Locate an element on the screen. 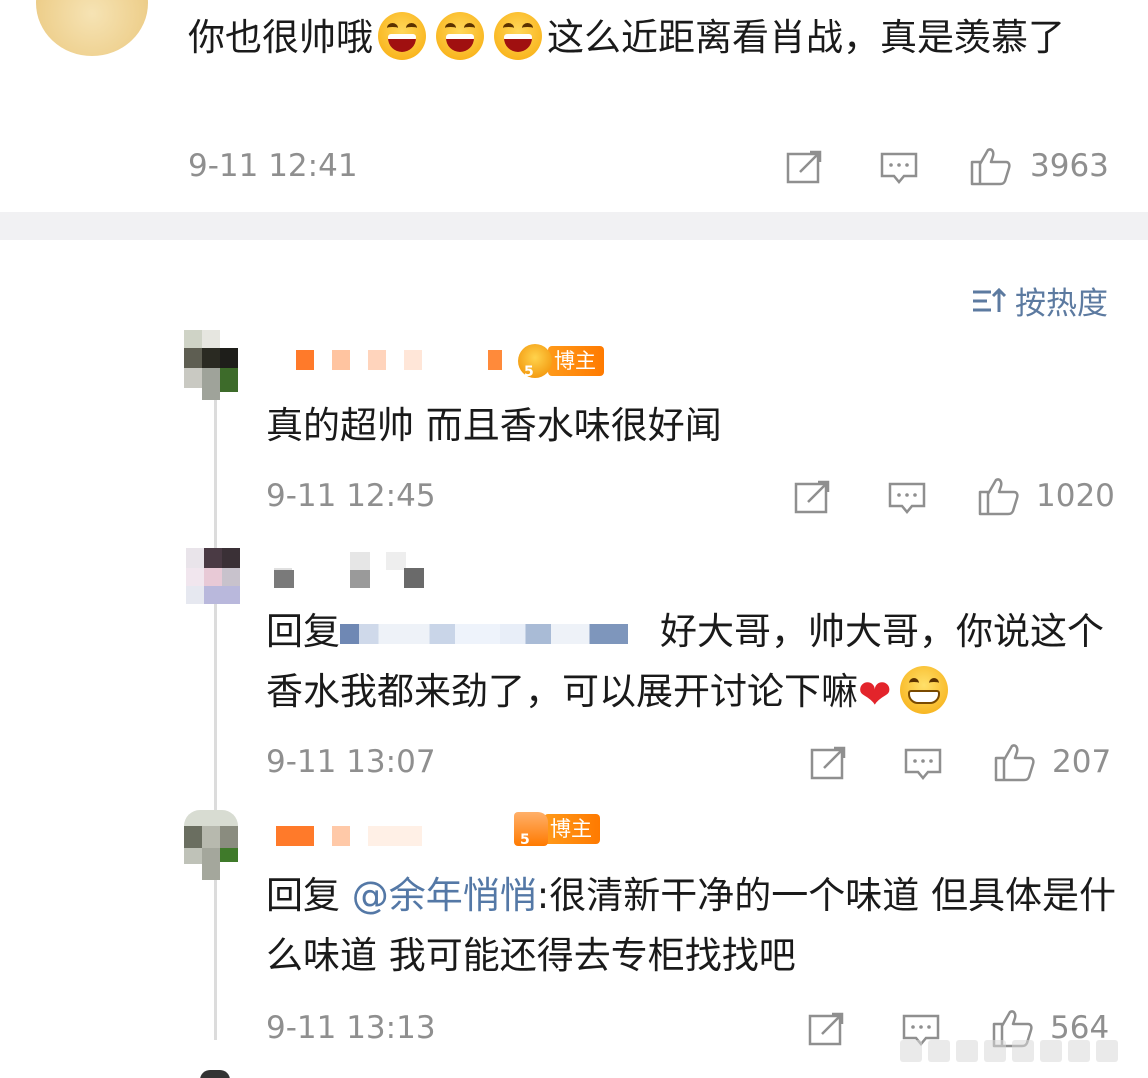 This screenshot has width=1148, height=1078. comment-timestamp: 9-11 12:41 is located at coordinates (273, 166).